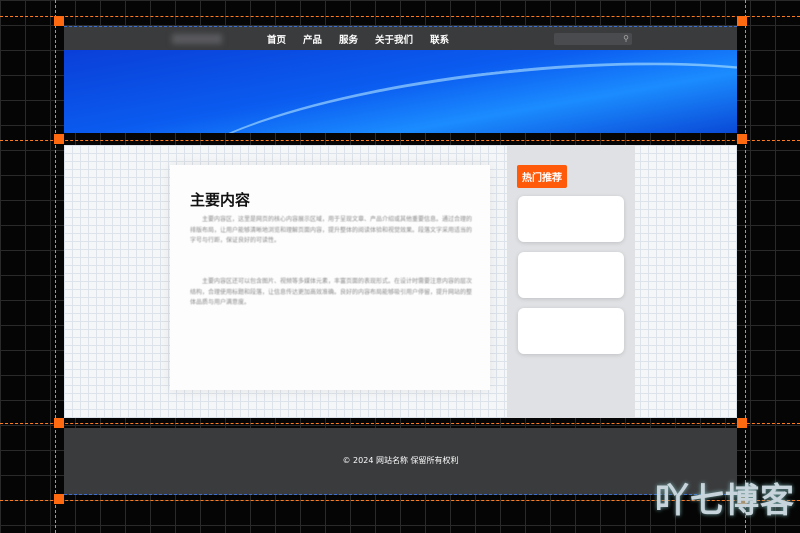  What do you see at coordinates (626, 38) in the screenshot?
I see `search-icon: ⚲` at bounding box center [626, 38].